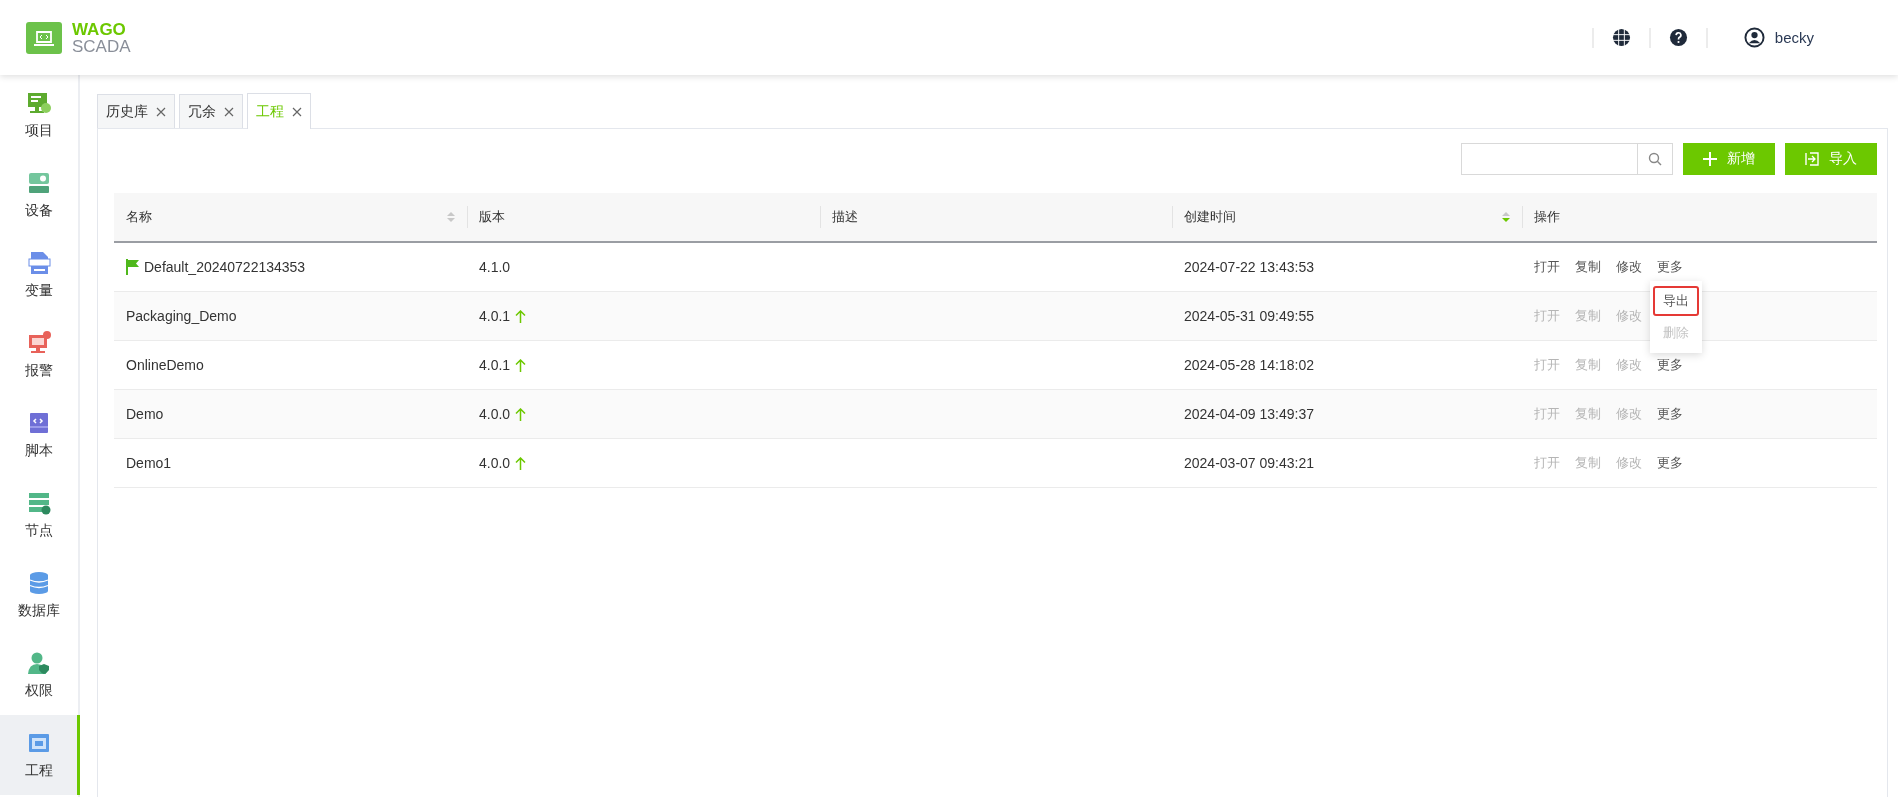  I want to click on server-icon, so click(39, 503).